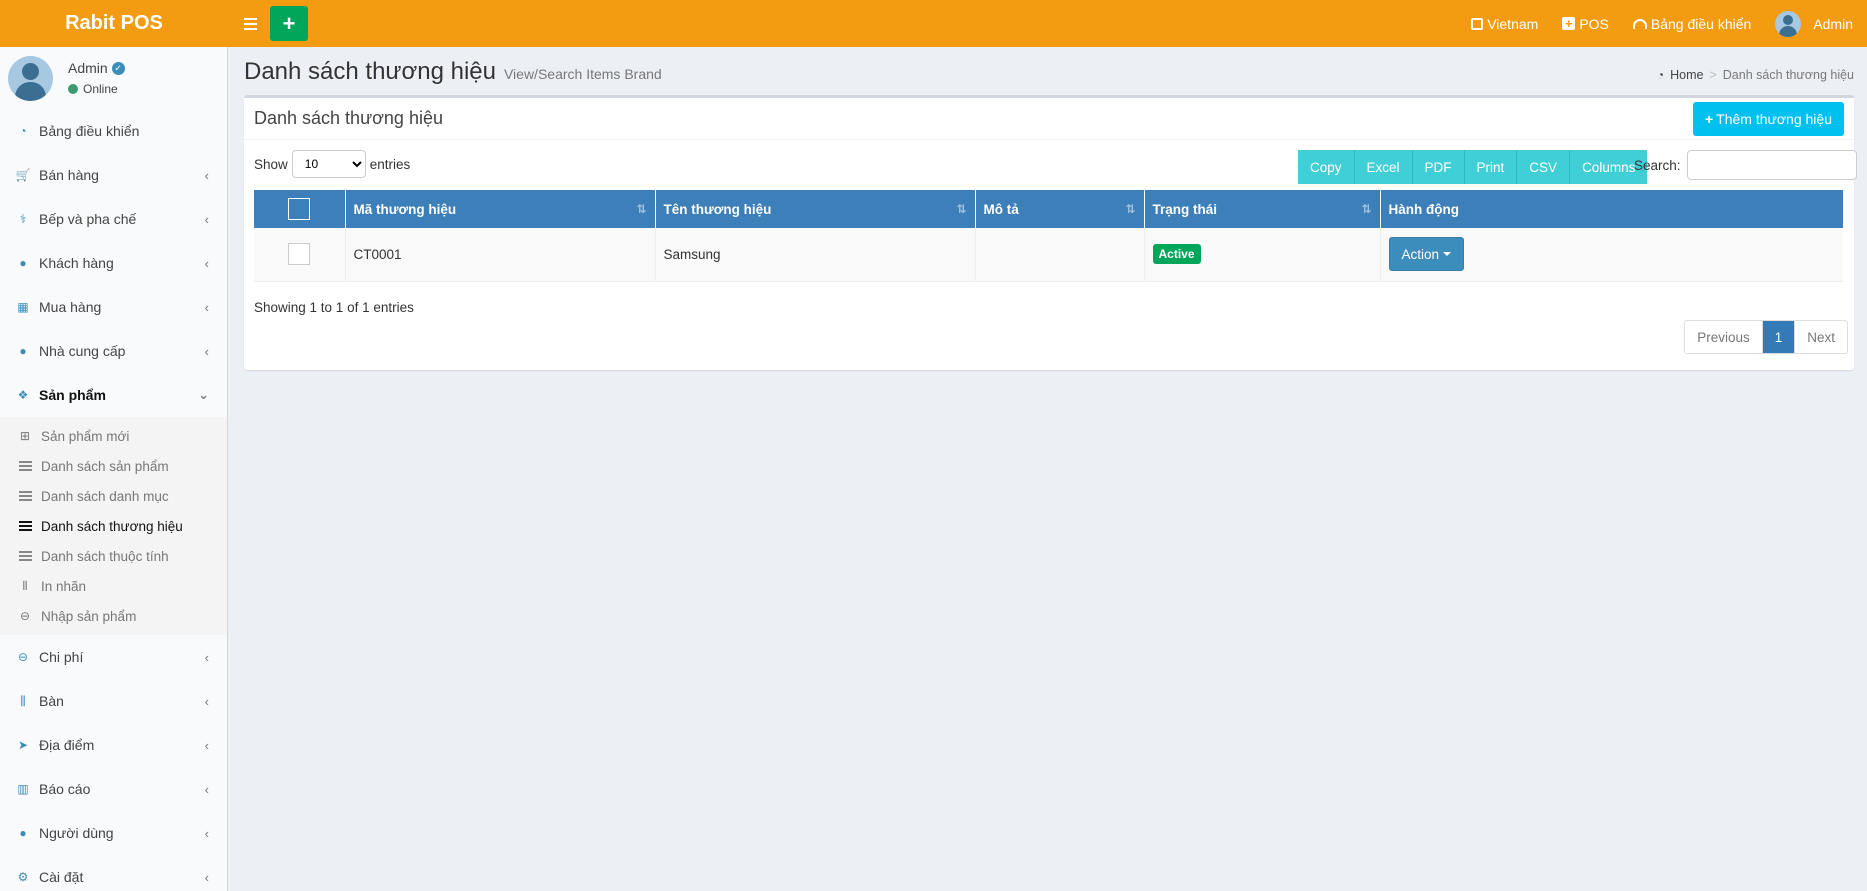 The image size is (1867, 891). I want to click on select-all-checkbox, so click(299, 209).